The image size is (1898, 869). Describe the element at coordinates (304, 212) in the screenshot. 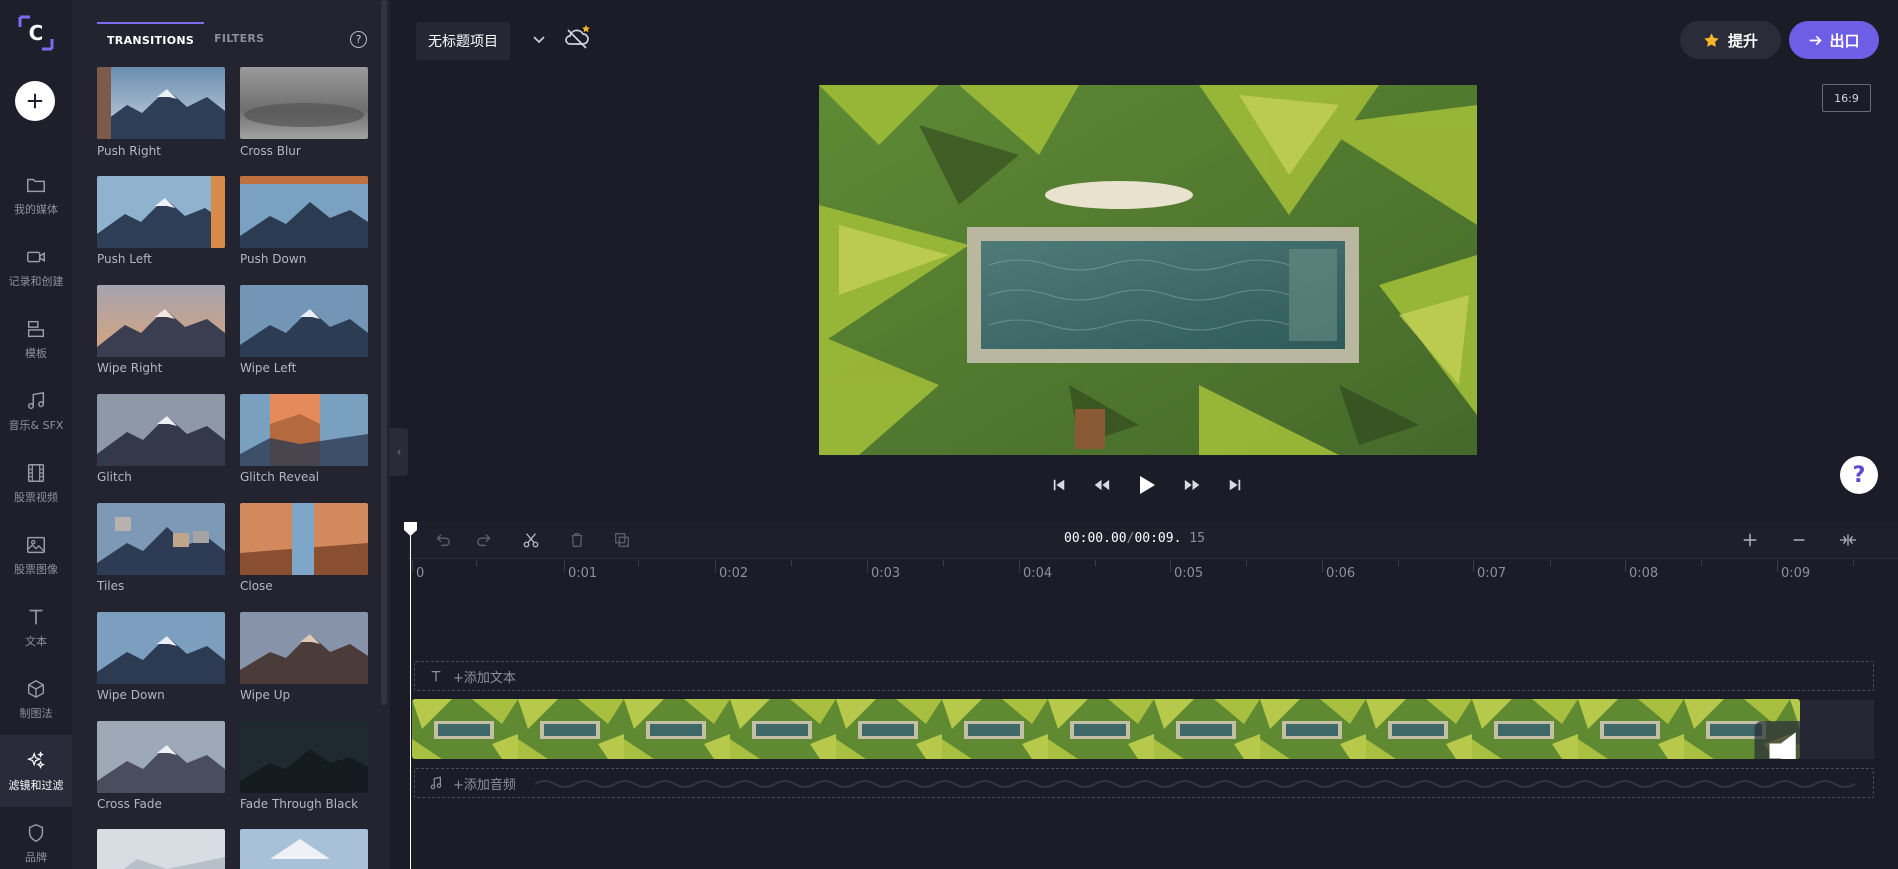

I see `transition-thumb-push-down` at that location.